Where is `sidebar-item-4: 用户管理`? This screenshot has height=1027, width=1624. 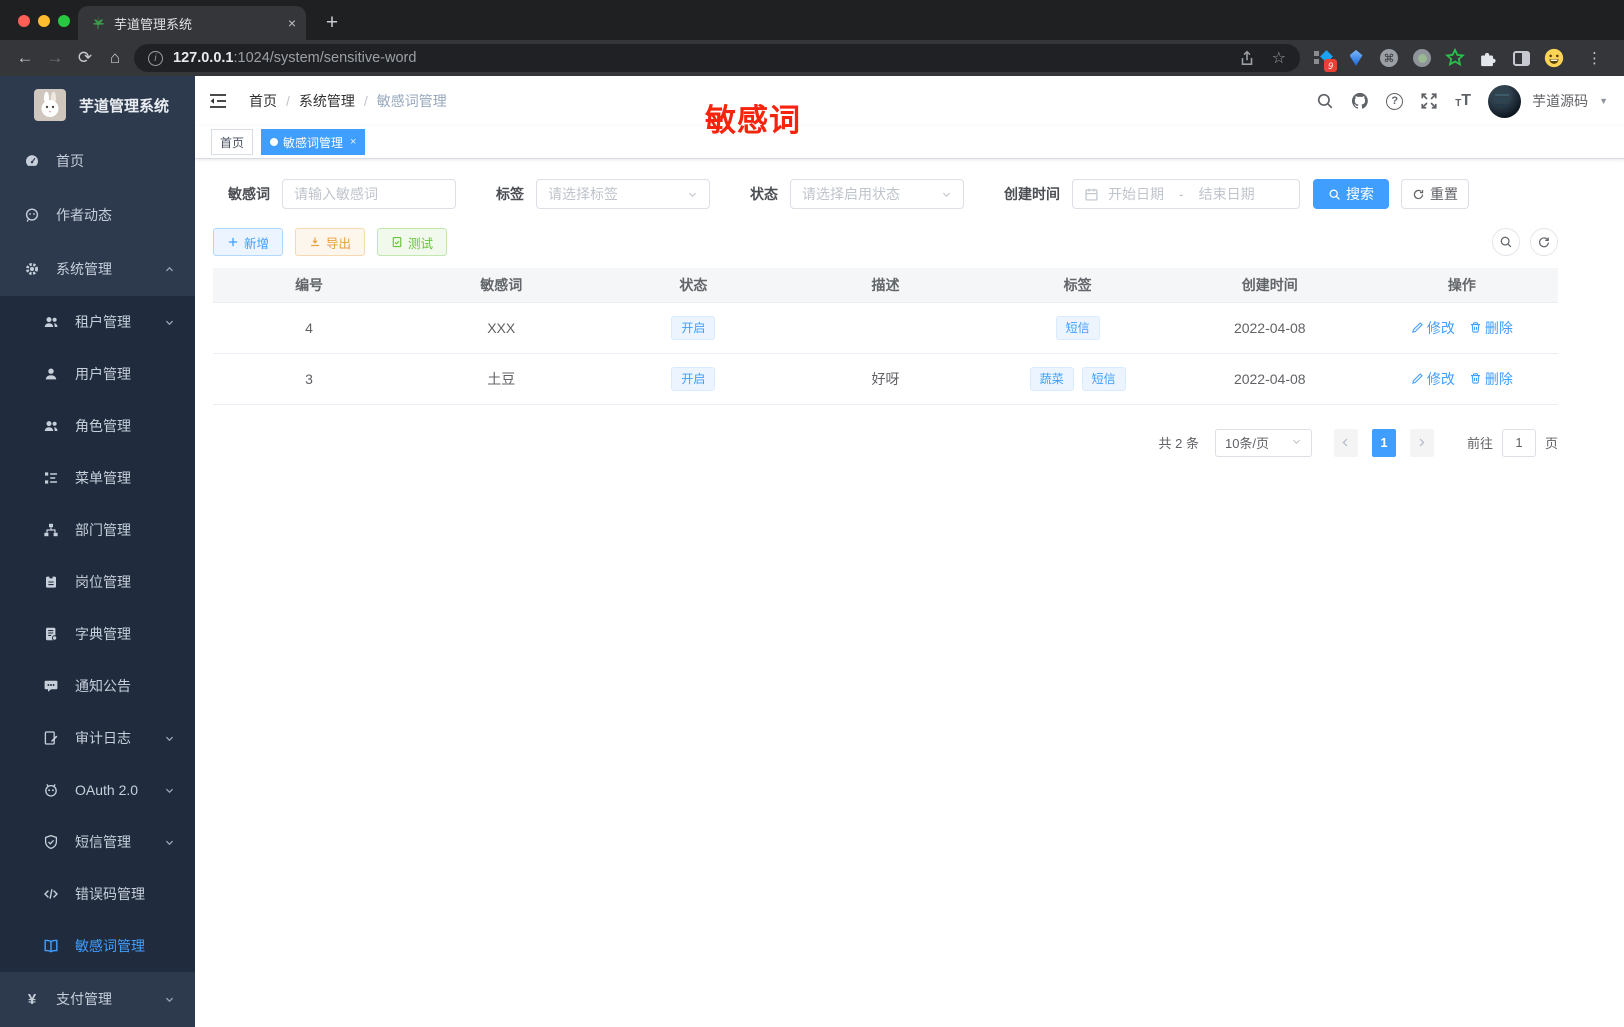 sidebar-item-4: 用户管理 is located at coordinates (97, 374).